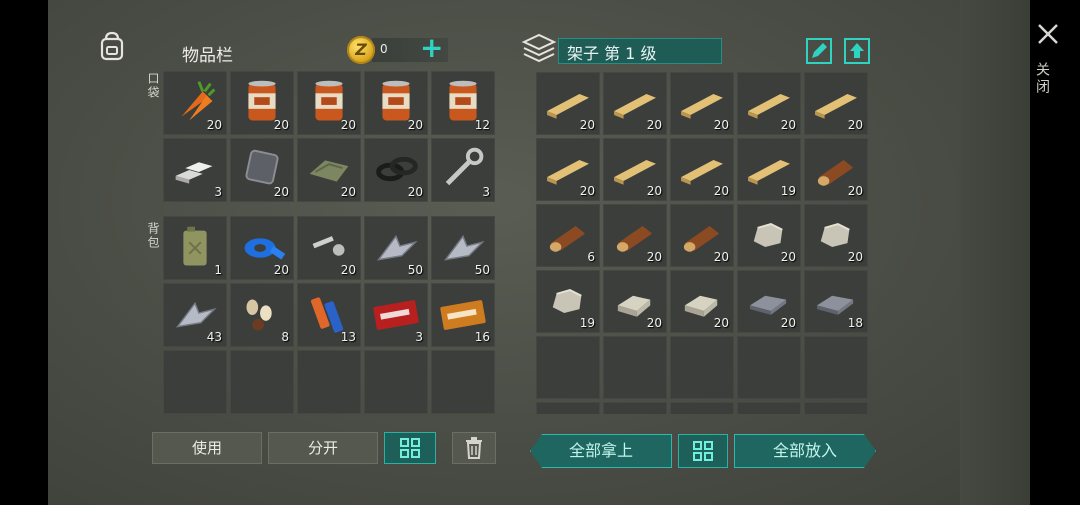 This screenshot has height=505, width=1080. What do you see at coordinates (431, 48) in the screenshot?
I see `add-coins-button: +` at bounding box center [431, 48].